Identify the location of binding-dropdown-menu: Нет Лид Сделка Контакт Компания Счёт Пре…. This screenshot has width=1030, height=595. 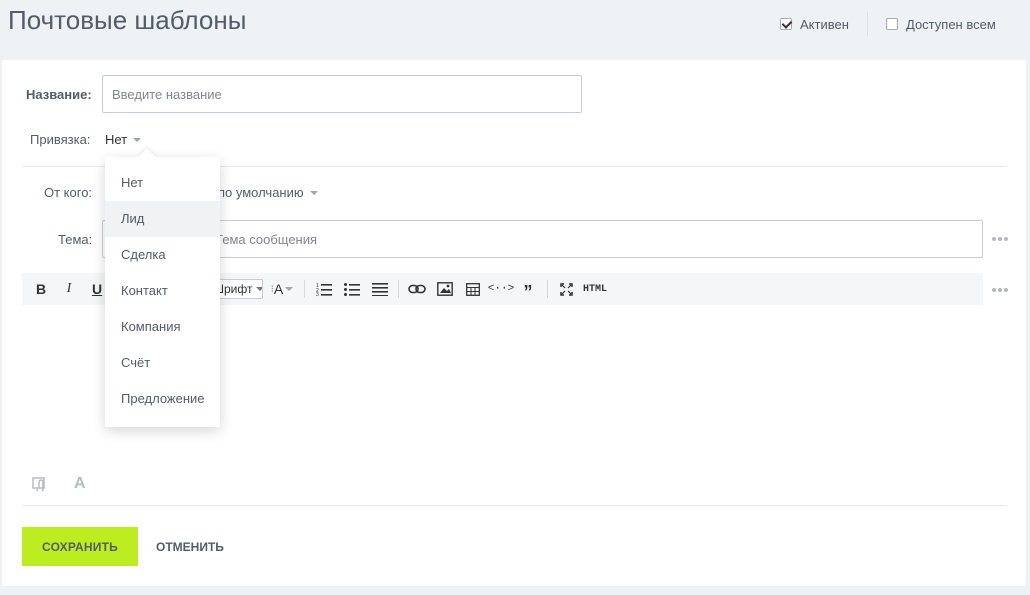
(162, 292).